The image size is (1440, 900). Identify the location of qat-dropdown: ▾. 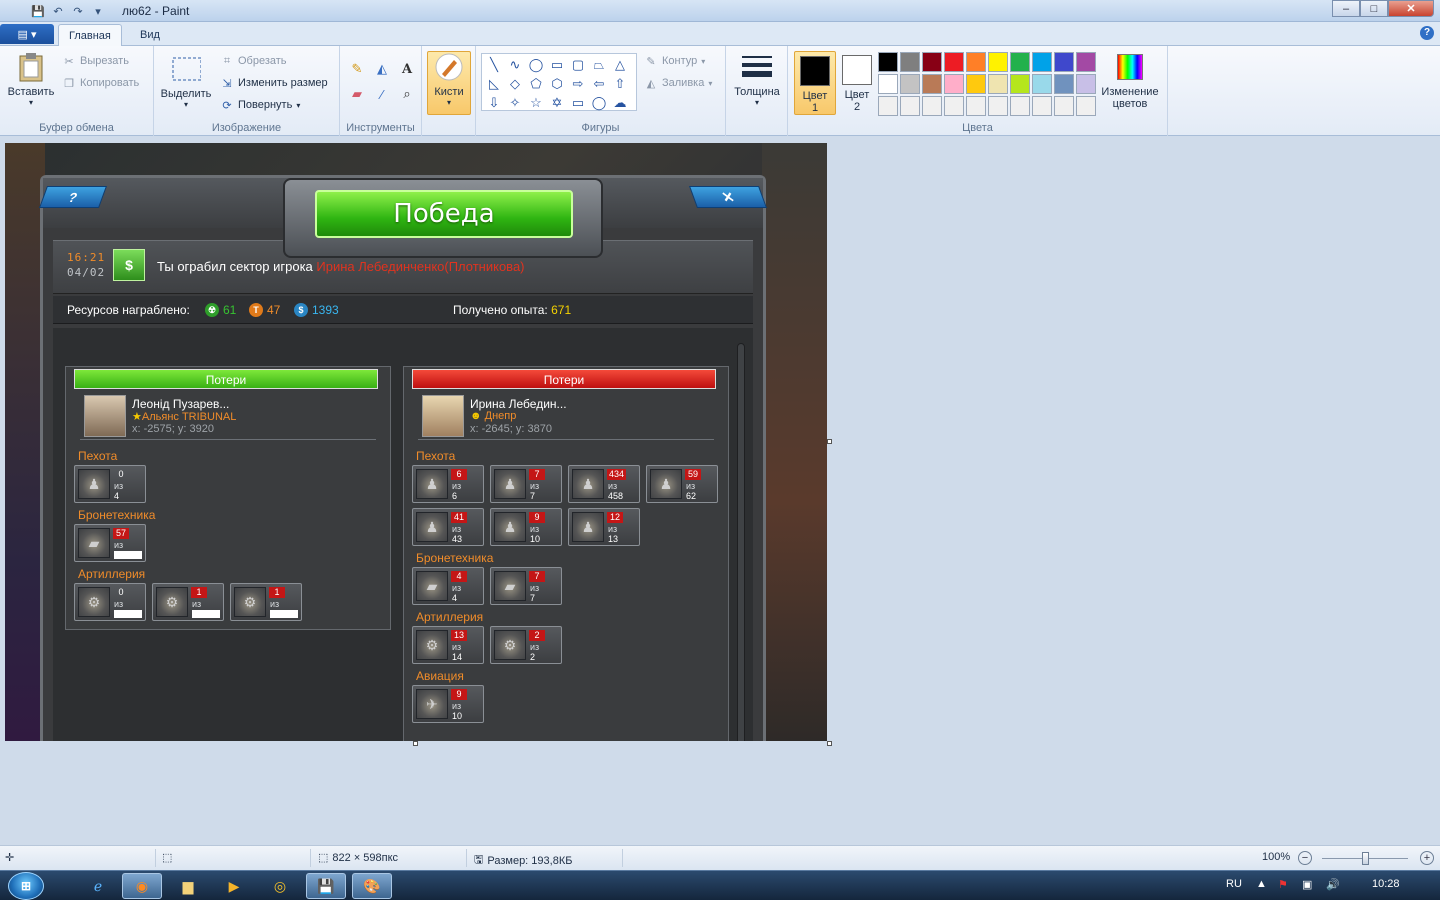
(98, 11).